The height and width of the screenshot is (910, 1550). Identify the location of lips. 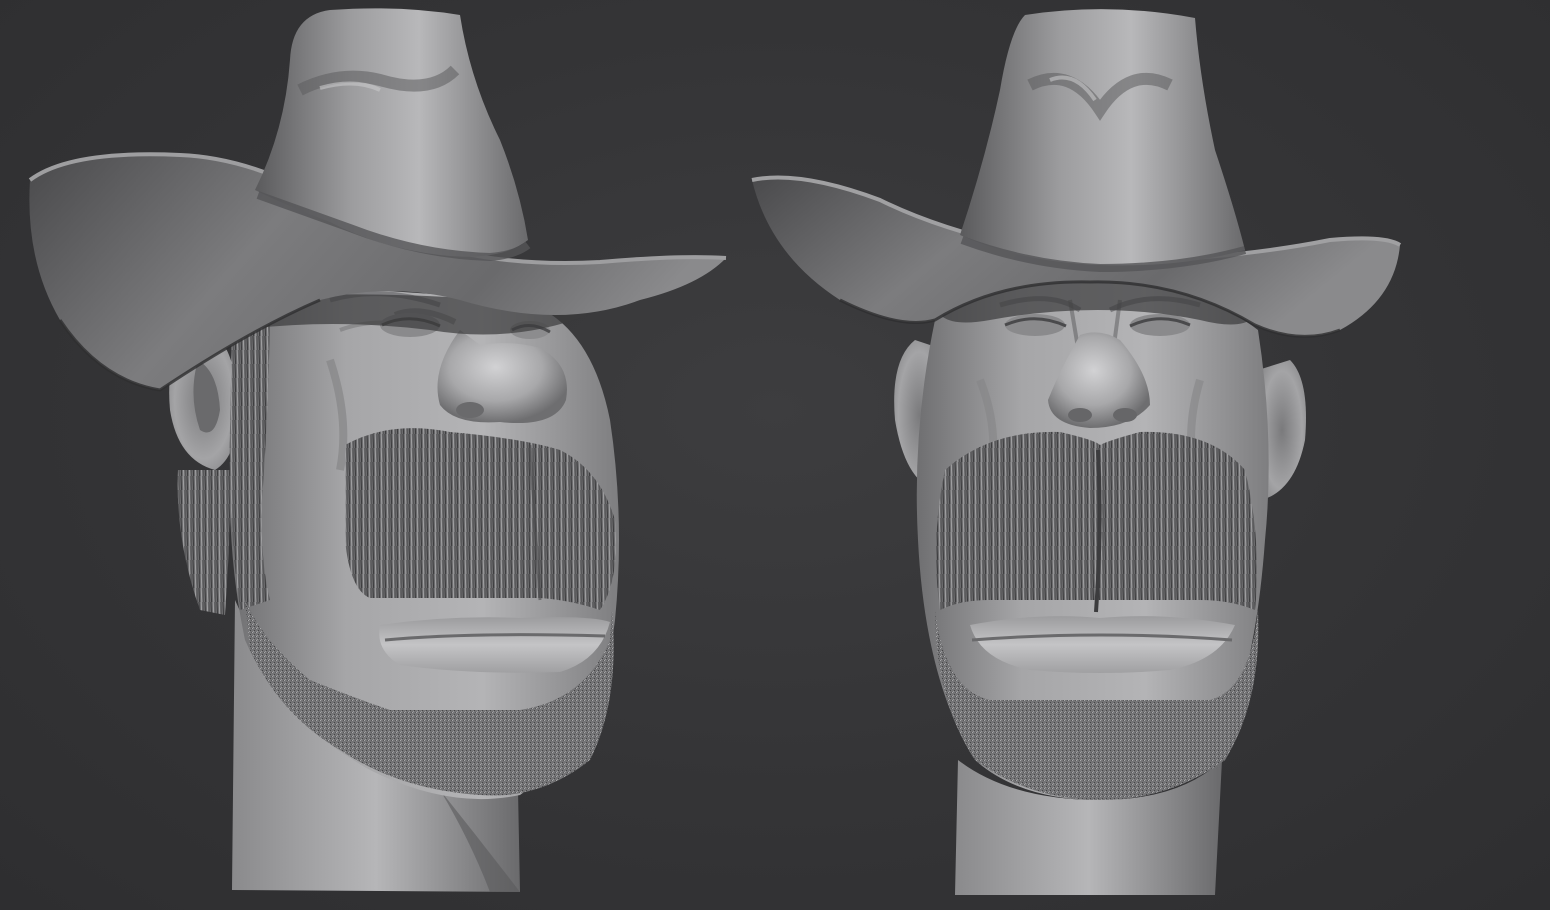
(494, 645).